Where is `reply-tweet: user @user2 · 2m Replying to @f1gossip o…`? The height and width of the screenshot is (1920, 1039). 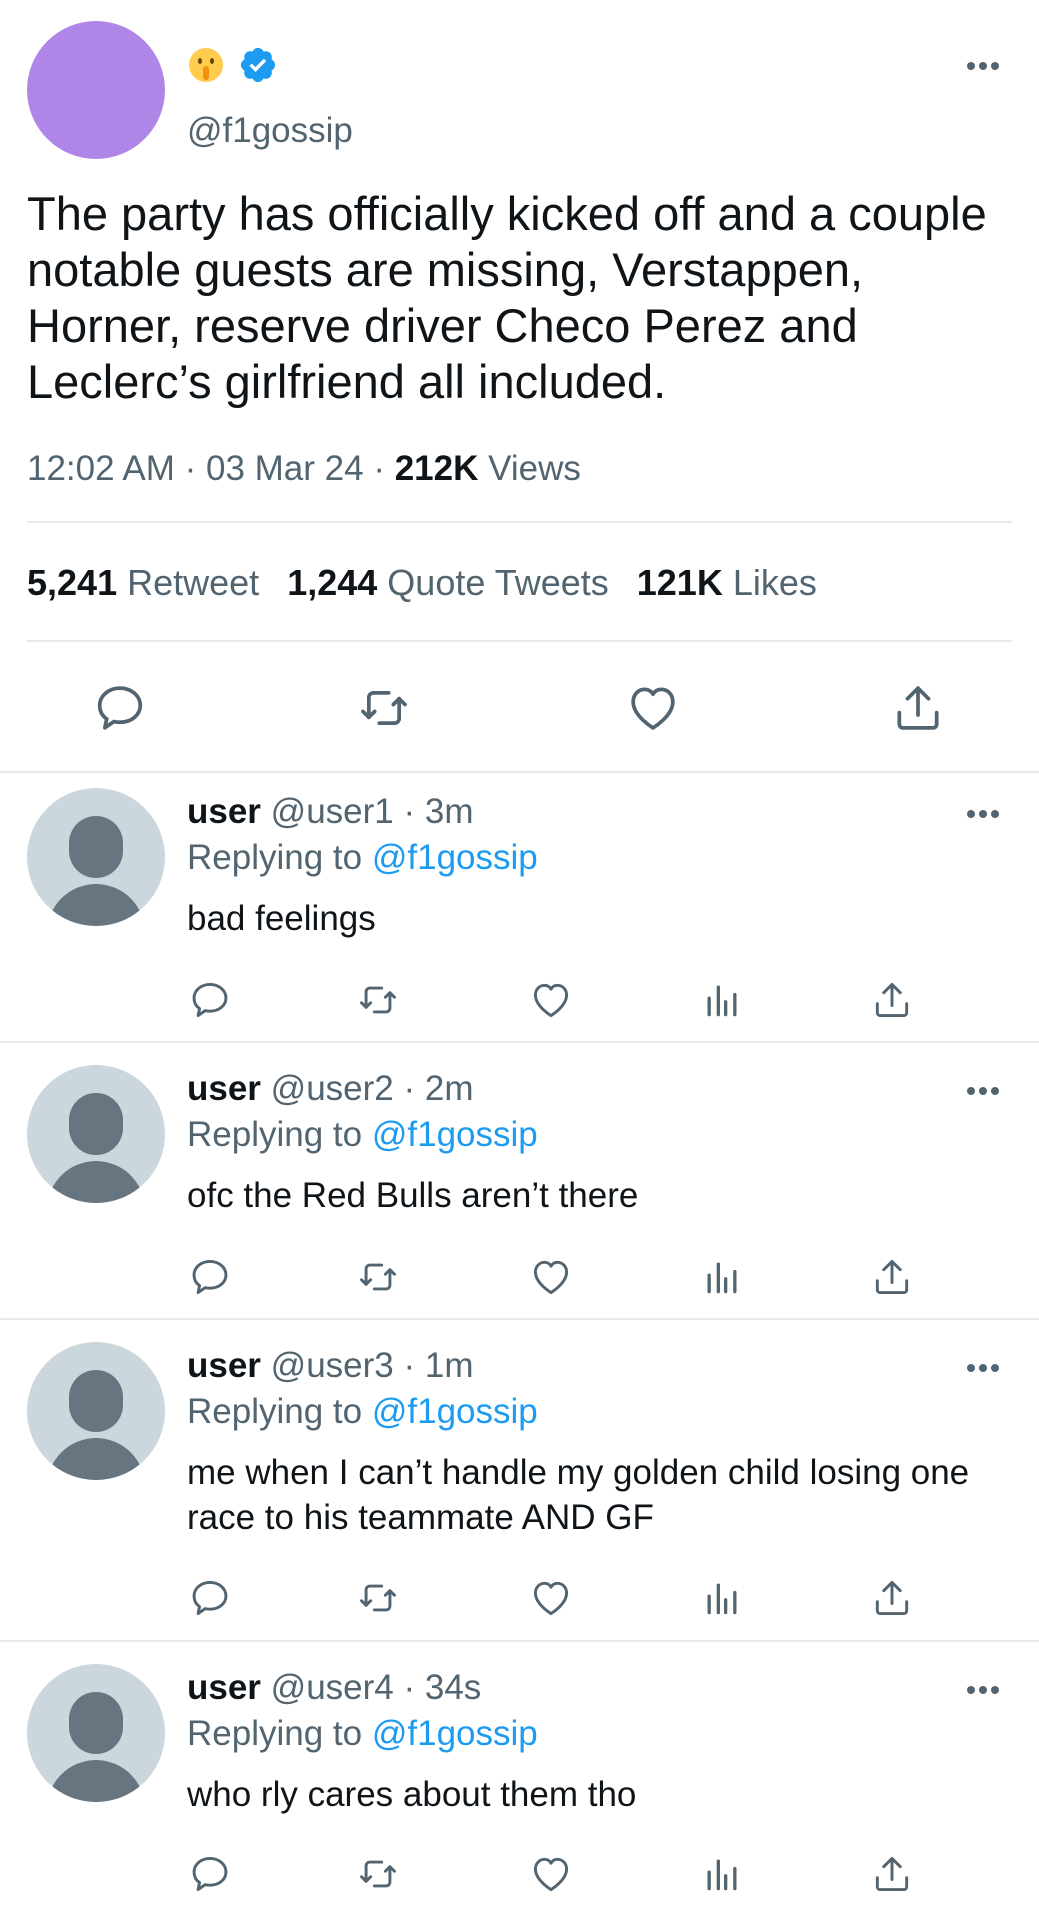
reply-tweet: user @user2 · 2m Replying to @f1gossip o… is located at coordinates (519, 1181).